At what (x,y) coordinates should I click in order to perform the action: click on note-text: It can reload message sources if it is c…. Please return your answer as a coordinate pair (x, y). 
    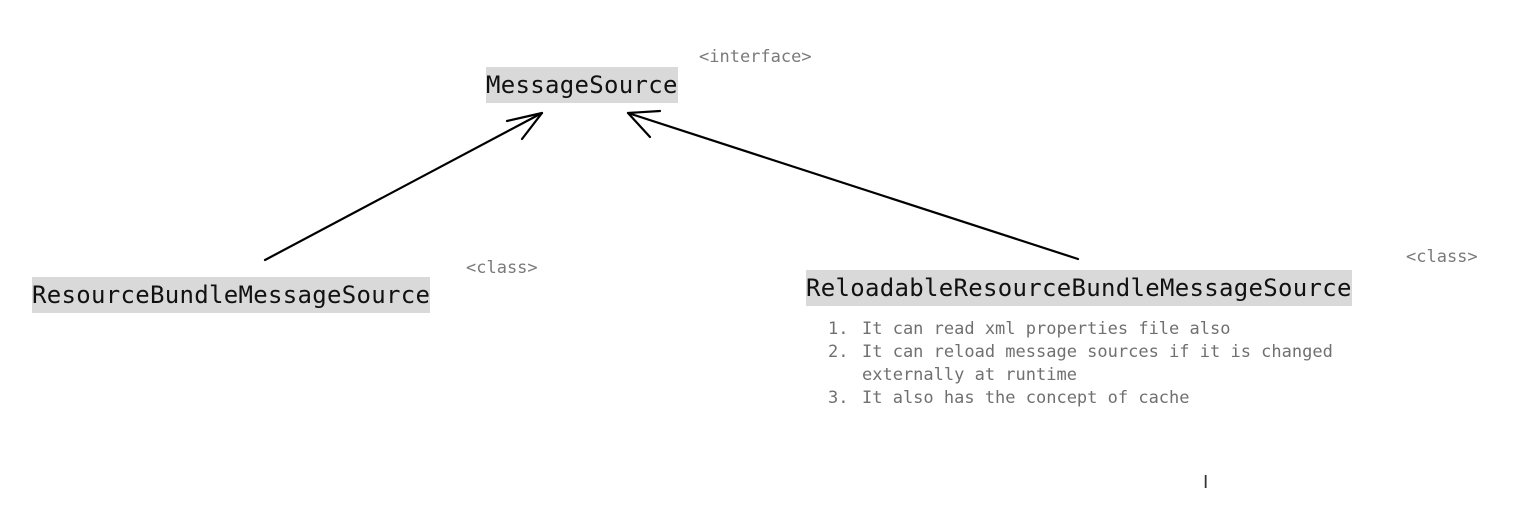
    Looking at the image, I should click on (1097, 363).